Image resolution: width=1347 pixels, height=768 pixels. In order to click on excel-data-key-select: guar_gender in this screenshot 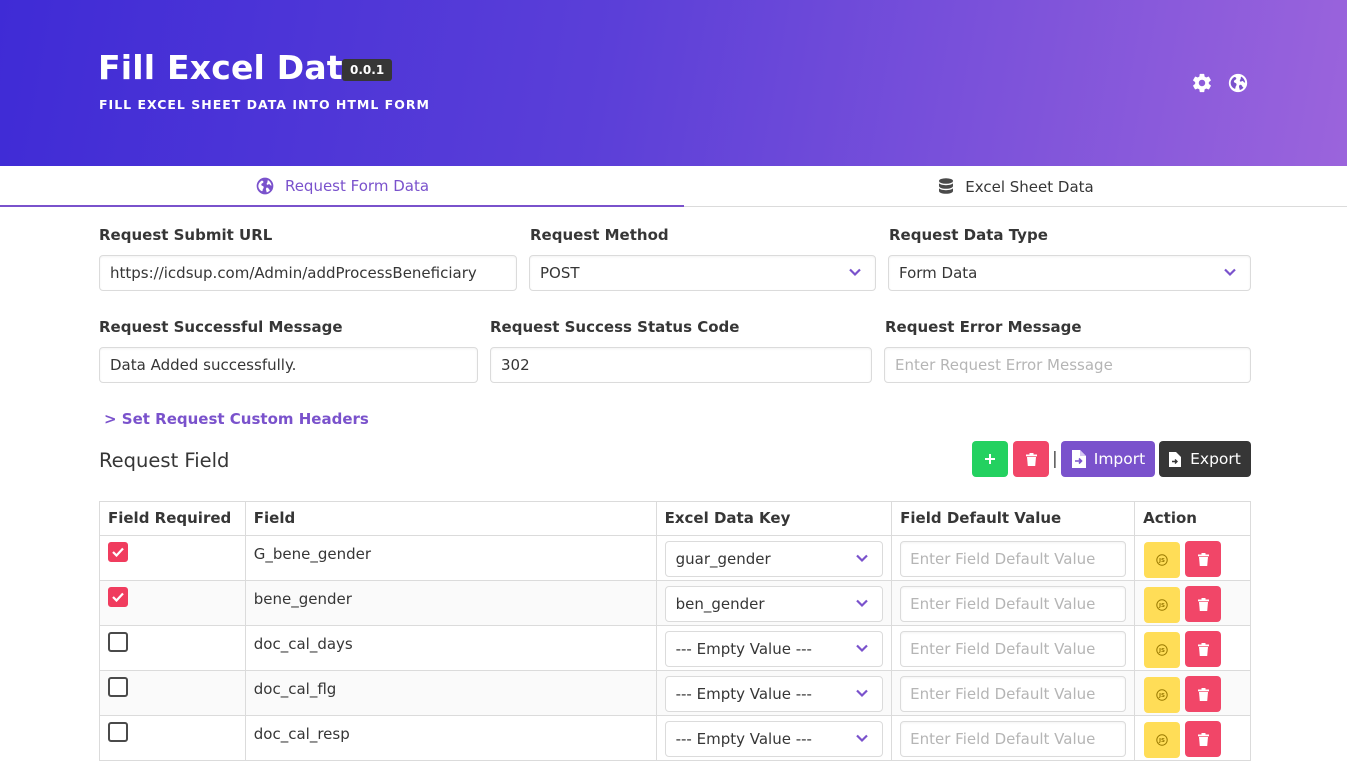, I will do `click(774, 559)`.